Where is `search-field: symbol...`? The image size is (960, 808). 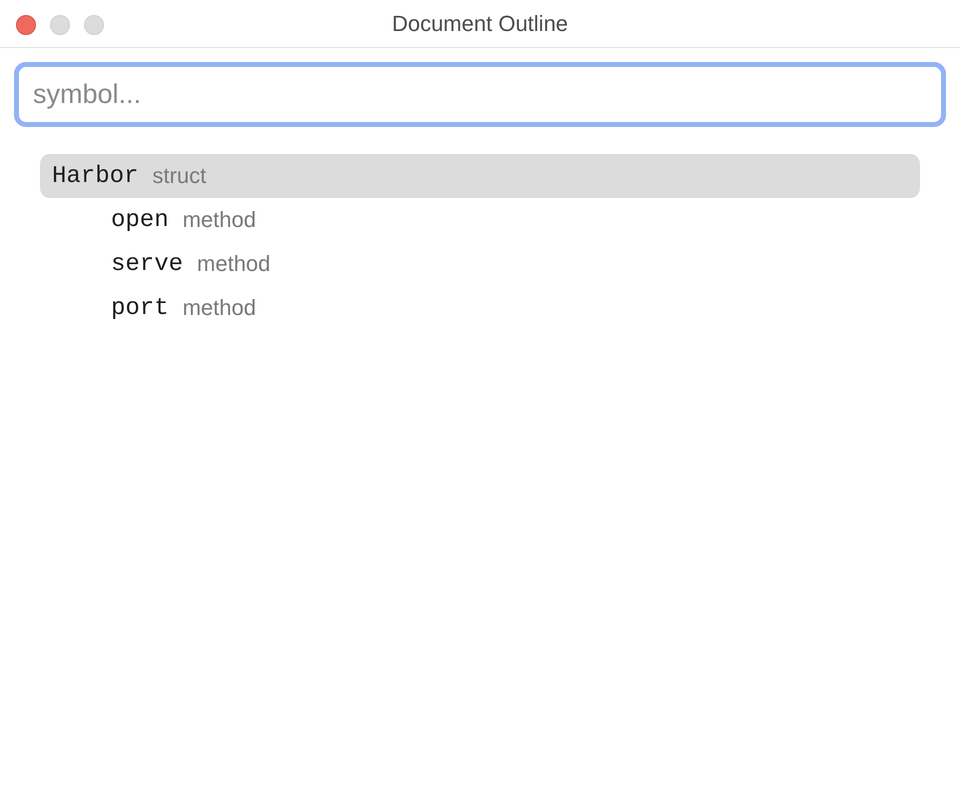
search-field: symbol... is located at coordinates (480, 94).